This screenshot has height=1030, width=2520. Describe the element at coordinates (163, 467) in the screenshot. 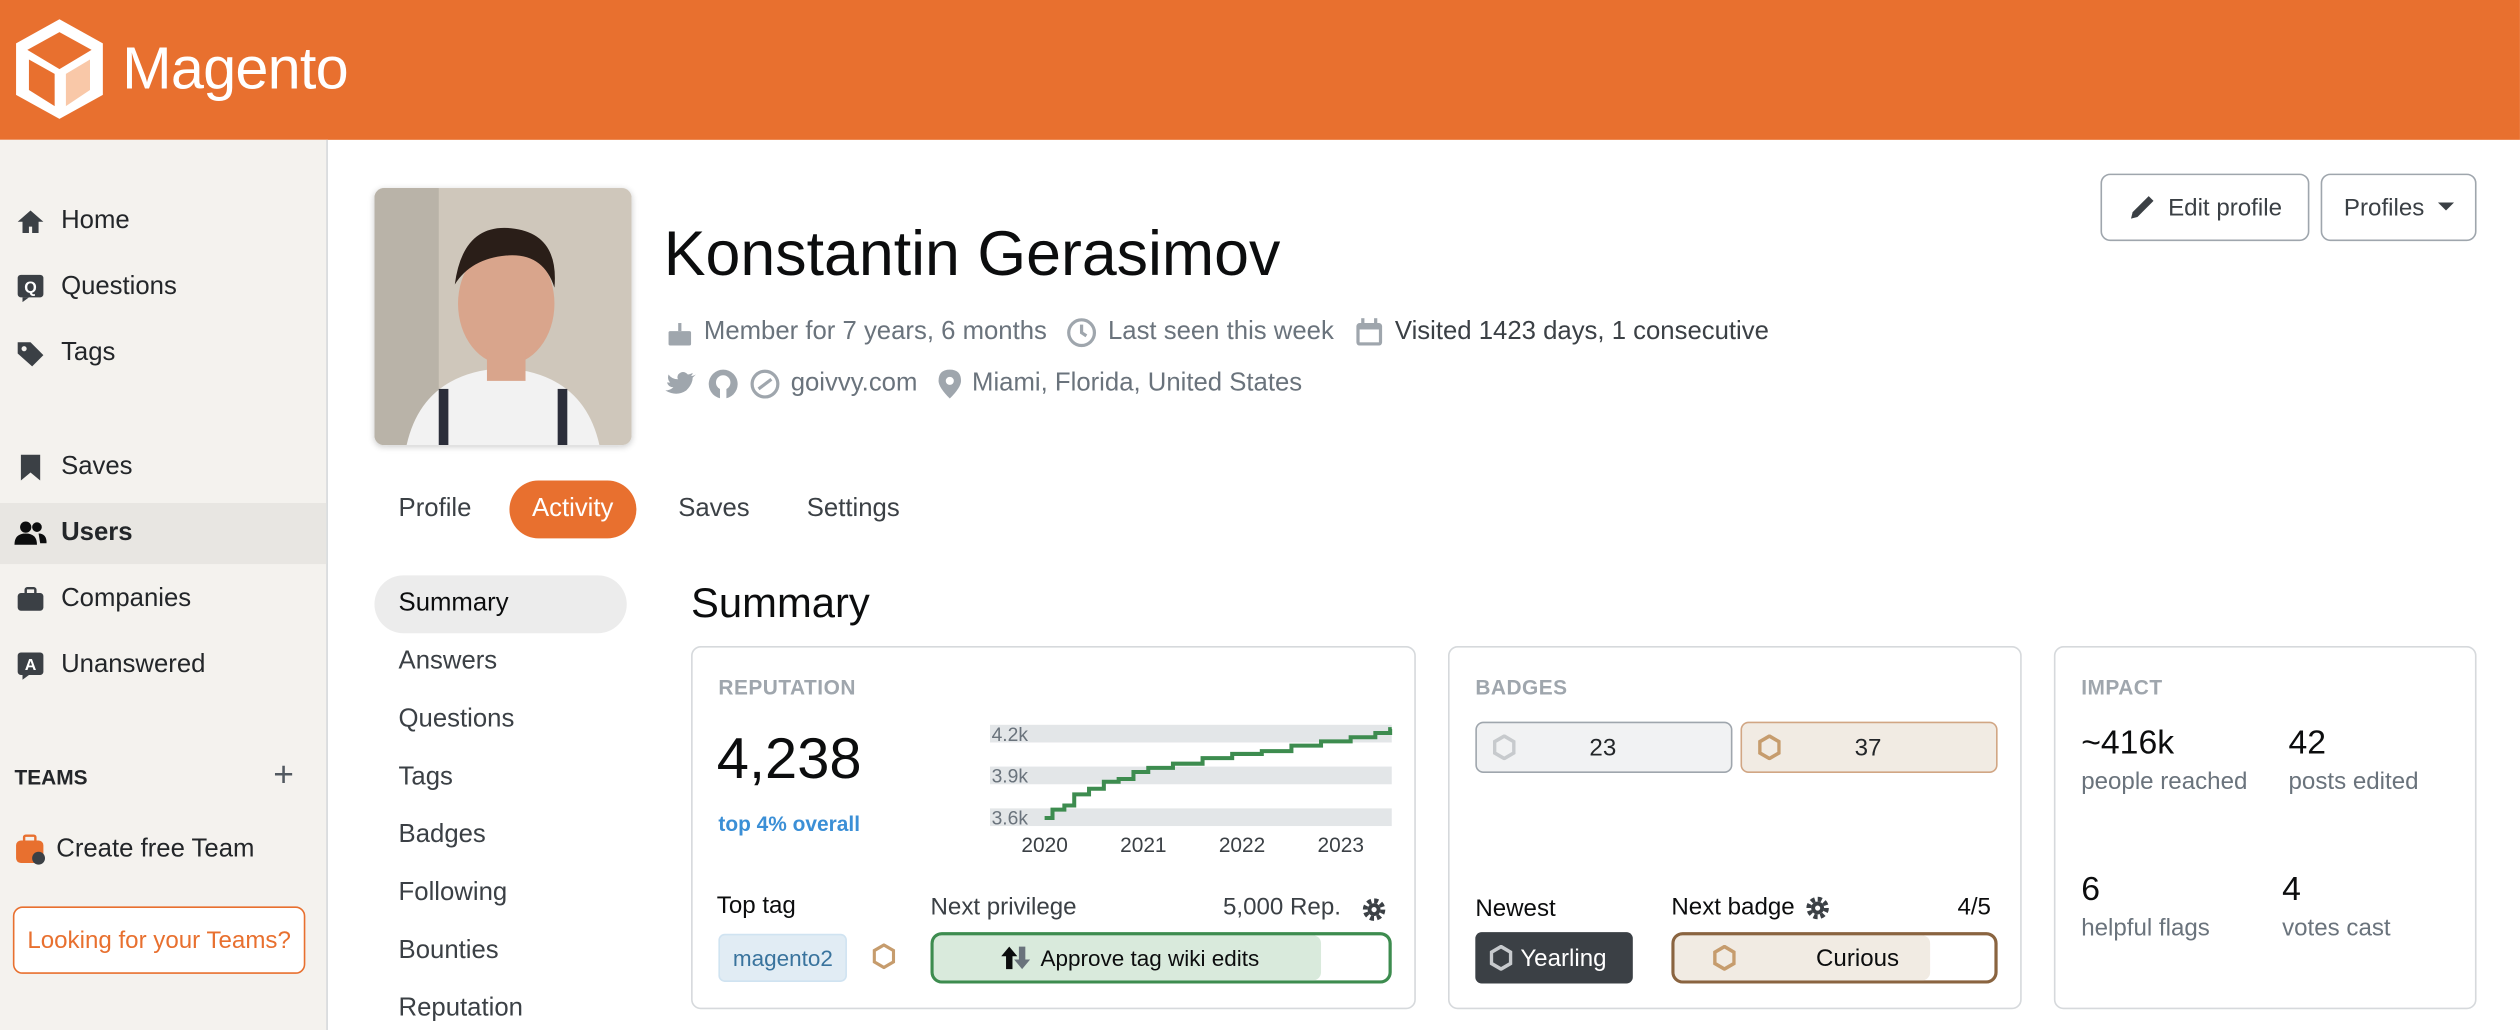

I see `sidebar-item-saves: Saves` at that location.